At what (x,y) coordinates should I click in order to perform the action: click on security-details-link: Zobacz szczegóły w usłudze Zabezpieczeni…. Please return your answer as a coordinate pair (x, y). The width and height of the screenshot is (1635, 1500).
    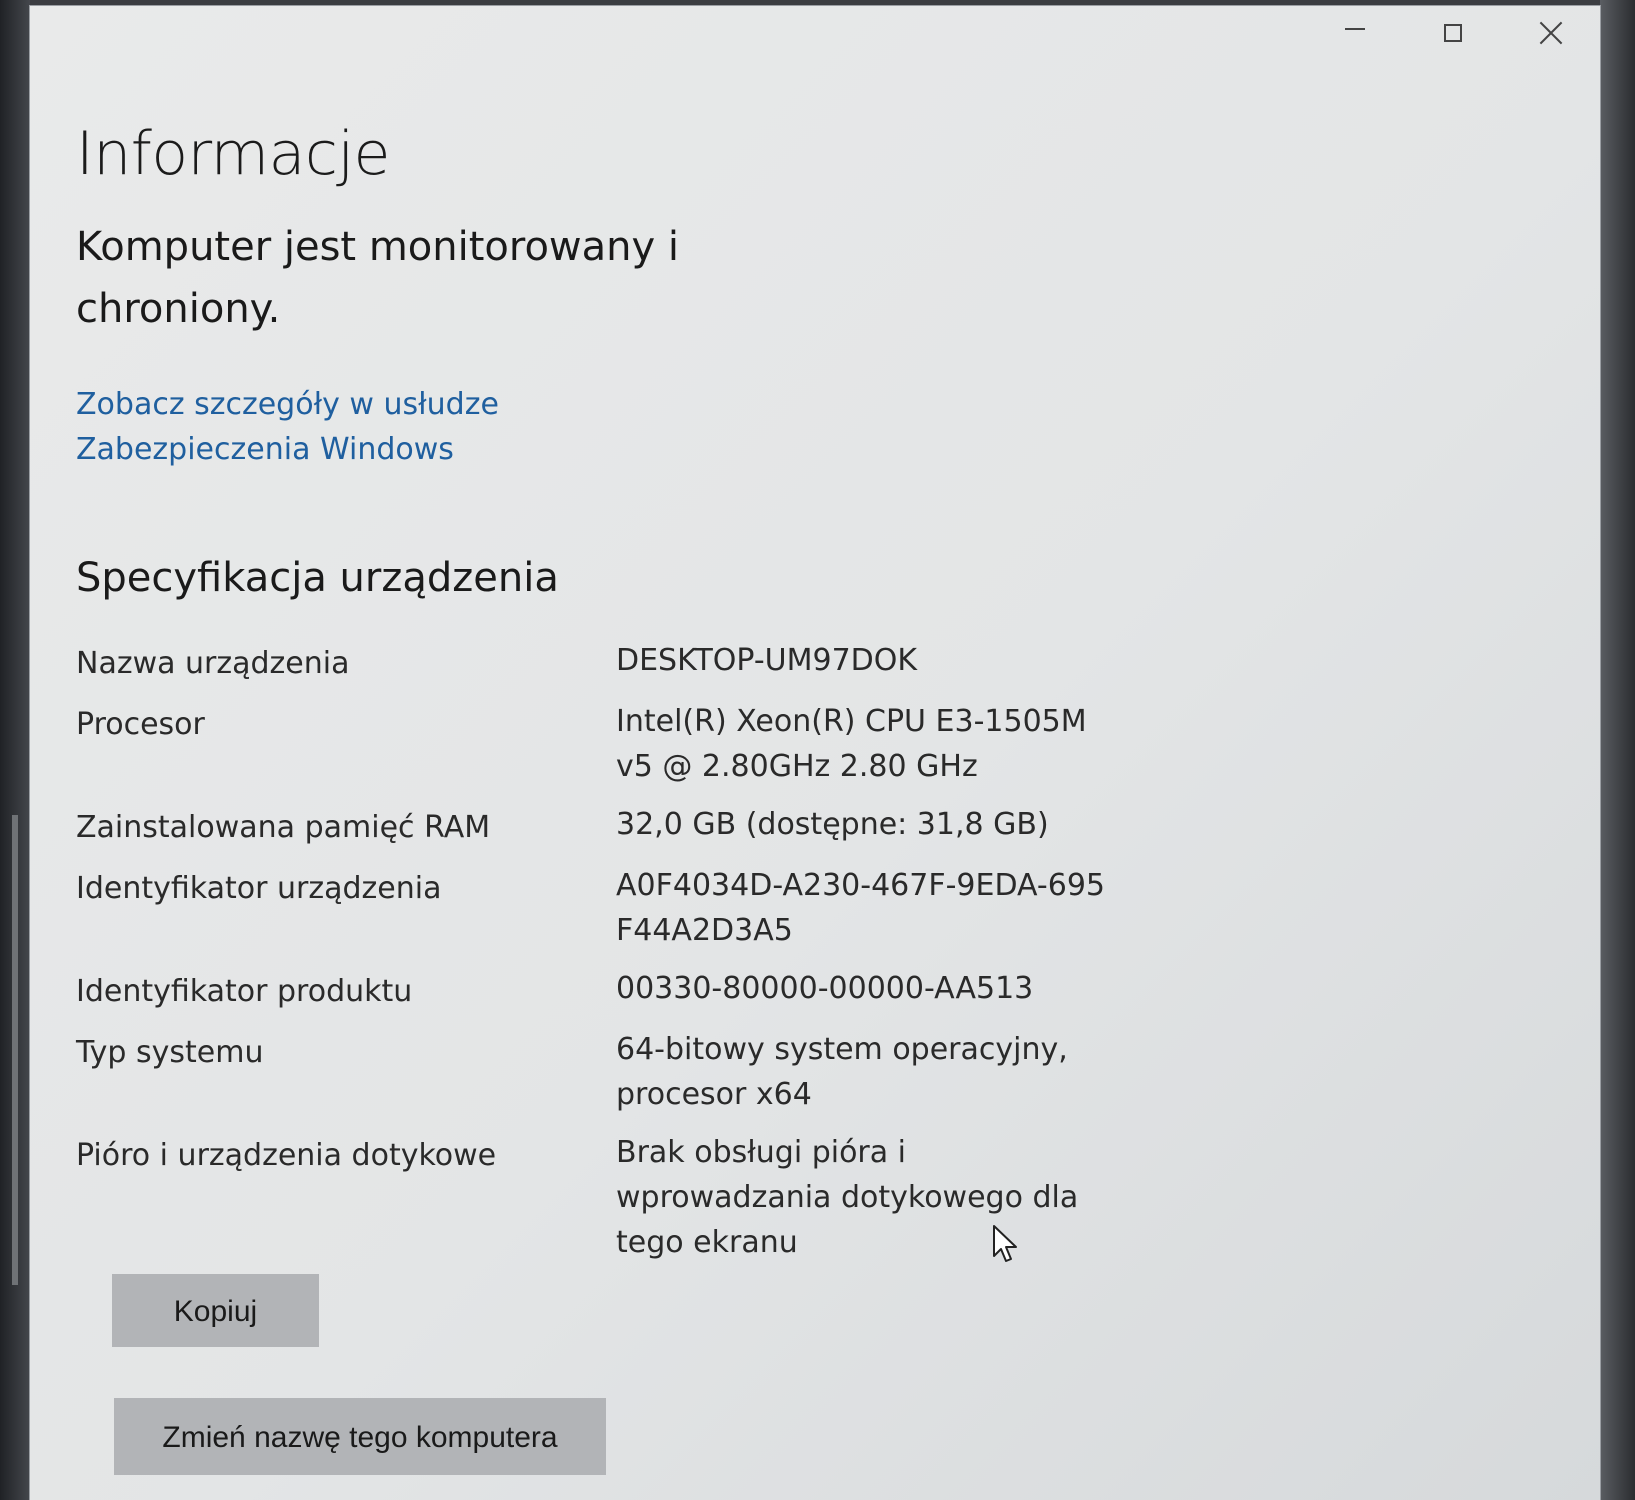
    Looking at the image, I should click on (396, 427).